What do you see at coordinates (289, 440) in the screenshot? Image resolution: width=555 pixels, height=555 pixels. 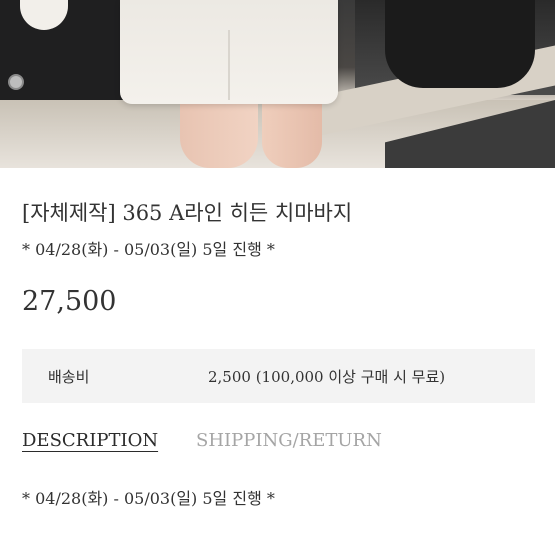 I see `tab-shipping-return: SHIPPING/RETURN` at bounding box center [289, 440].